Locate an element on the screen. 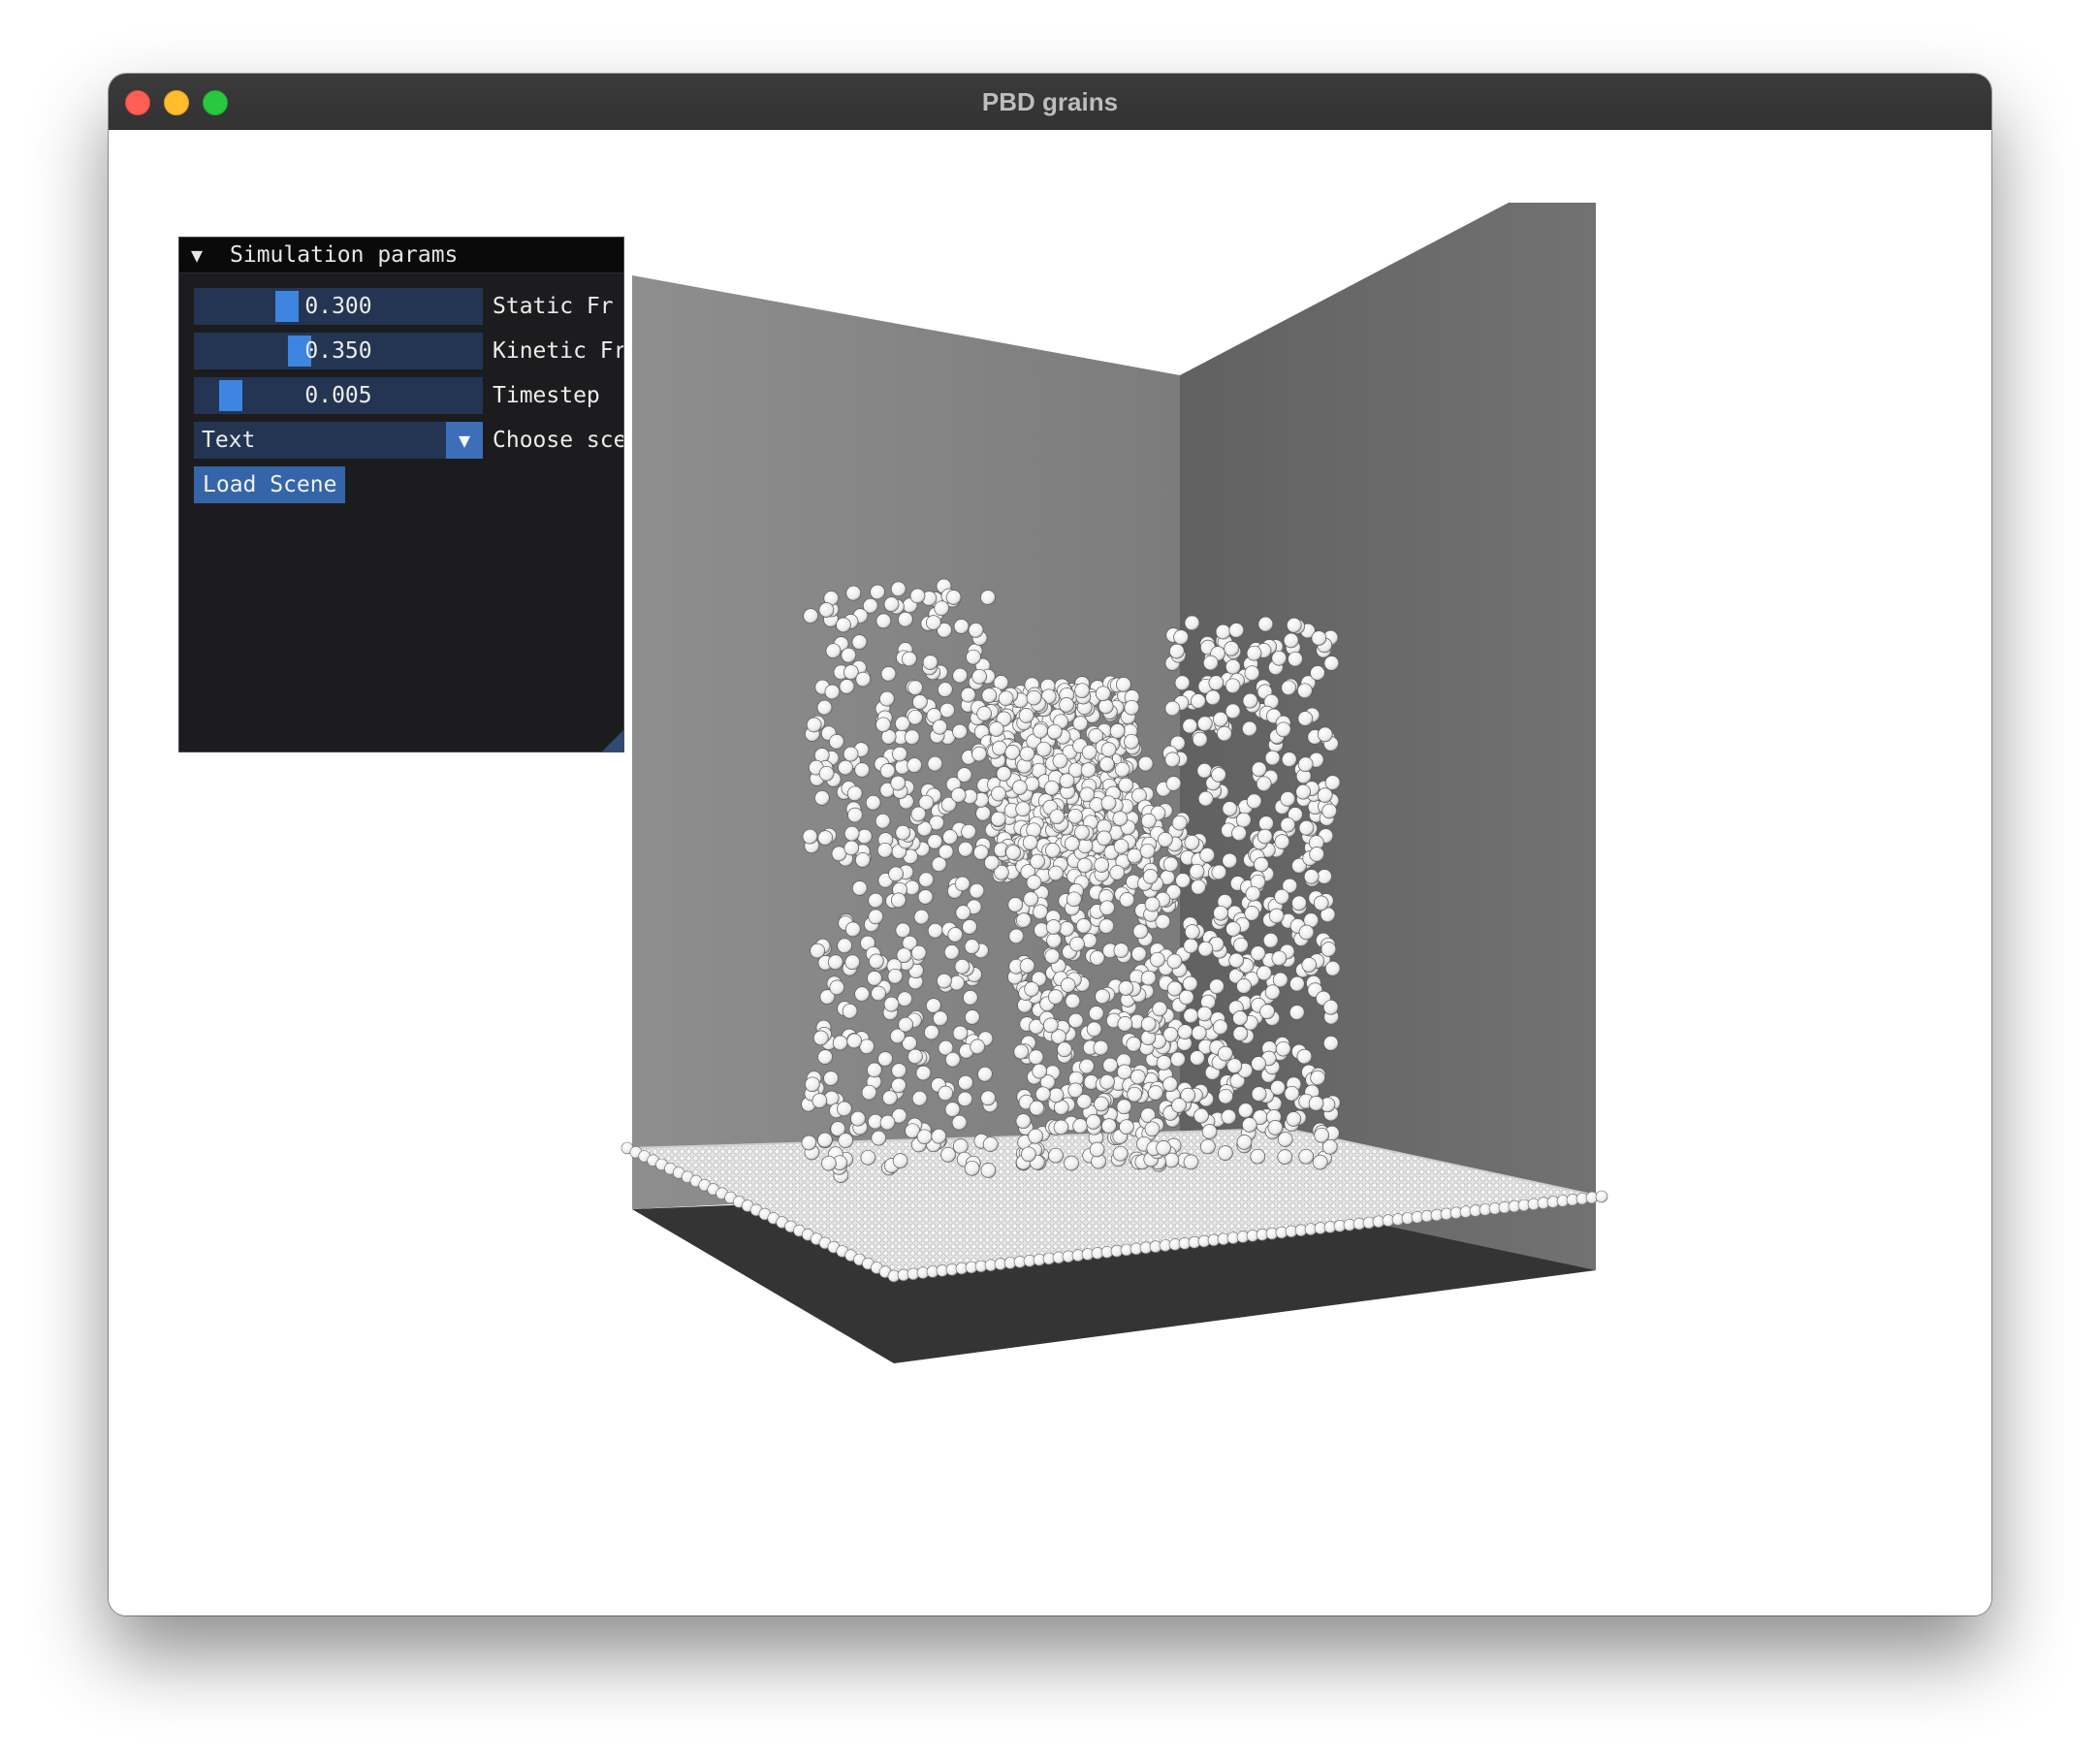 The width and height of the screenshot is (2100, 1759). resize-grip is located at coordinates (612, 741).